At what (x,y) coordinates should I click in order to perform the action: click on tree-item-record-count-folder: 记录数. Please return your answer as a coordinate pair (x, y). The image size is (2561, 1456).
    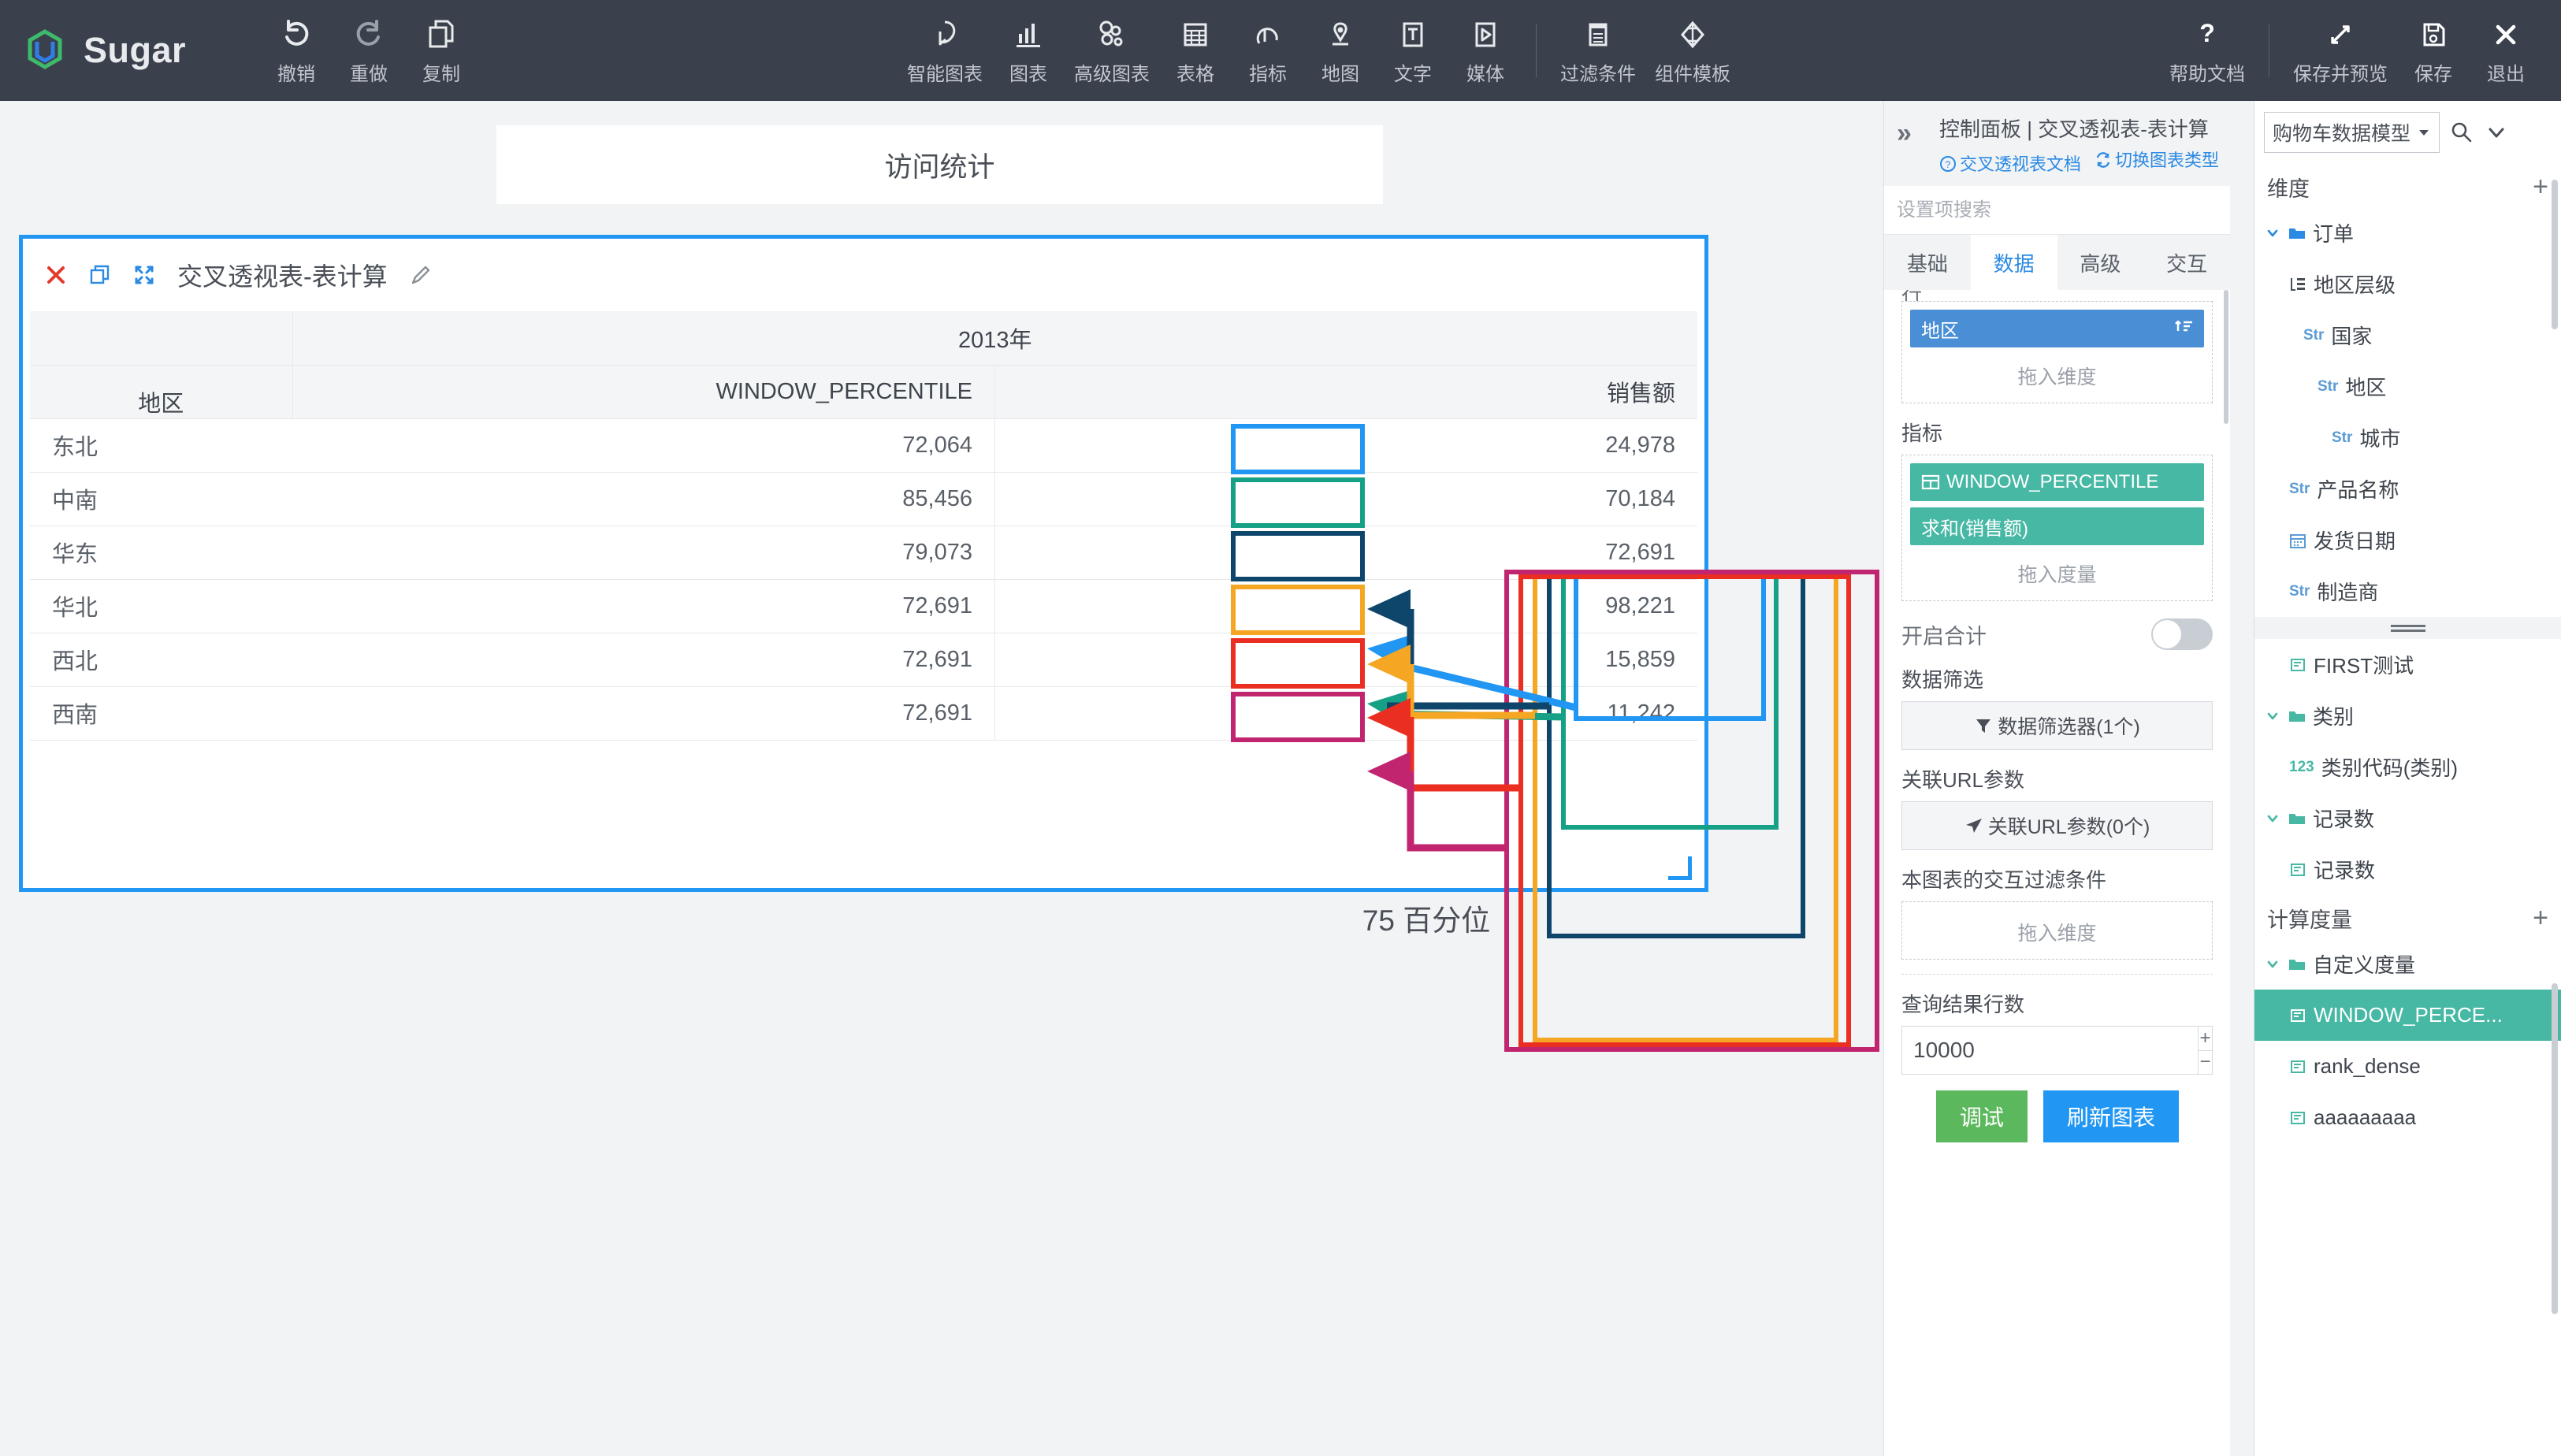
    Looking at the image, I should click on (2408, 818).